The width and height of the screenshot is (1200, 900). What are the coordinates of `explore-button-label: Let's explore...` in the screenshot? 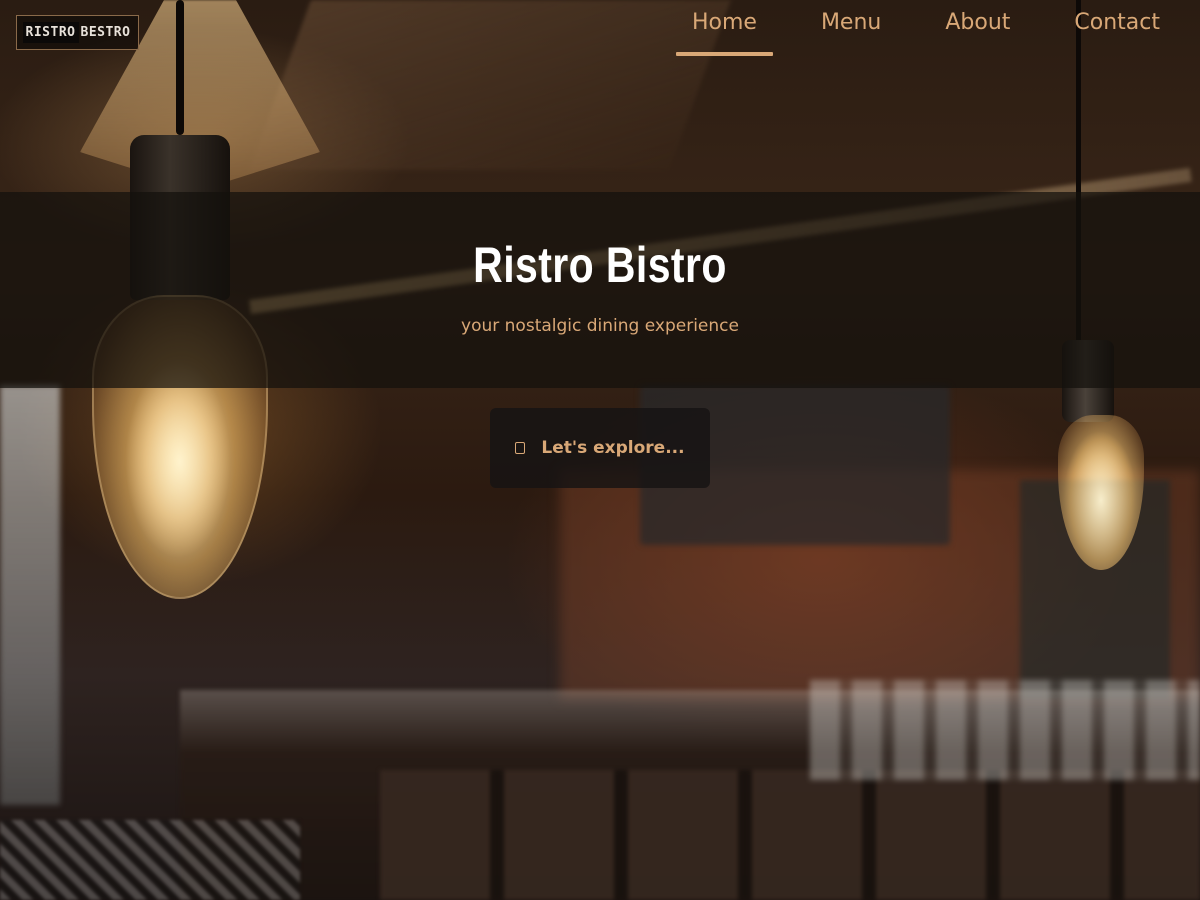 It's located at (613, 448).